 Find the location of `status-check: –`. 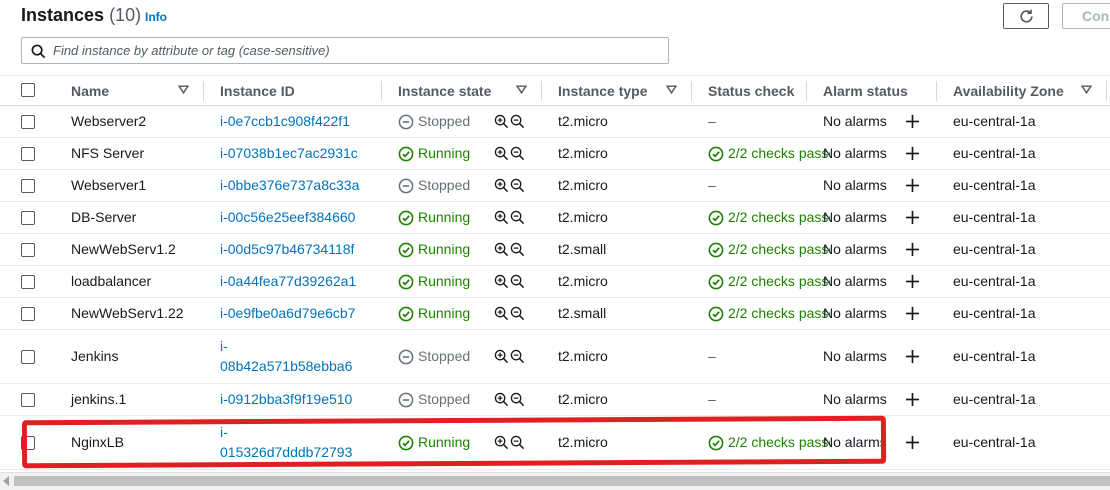

status-check: – is located at coordinates (712, 185).